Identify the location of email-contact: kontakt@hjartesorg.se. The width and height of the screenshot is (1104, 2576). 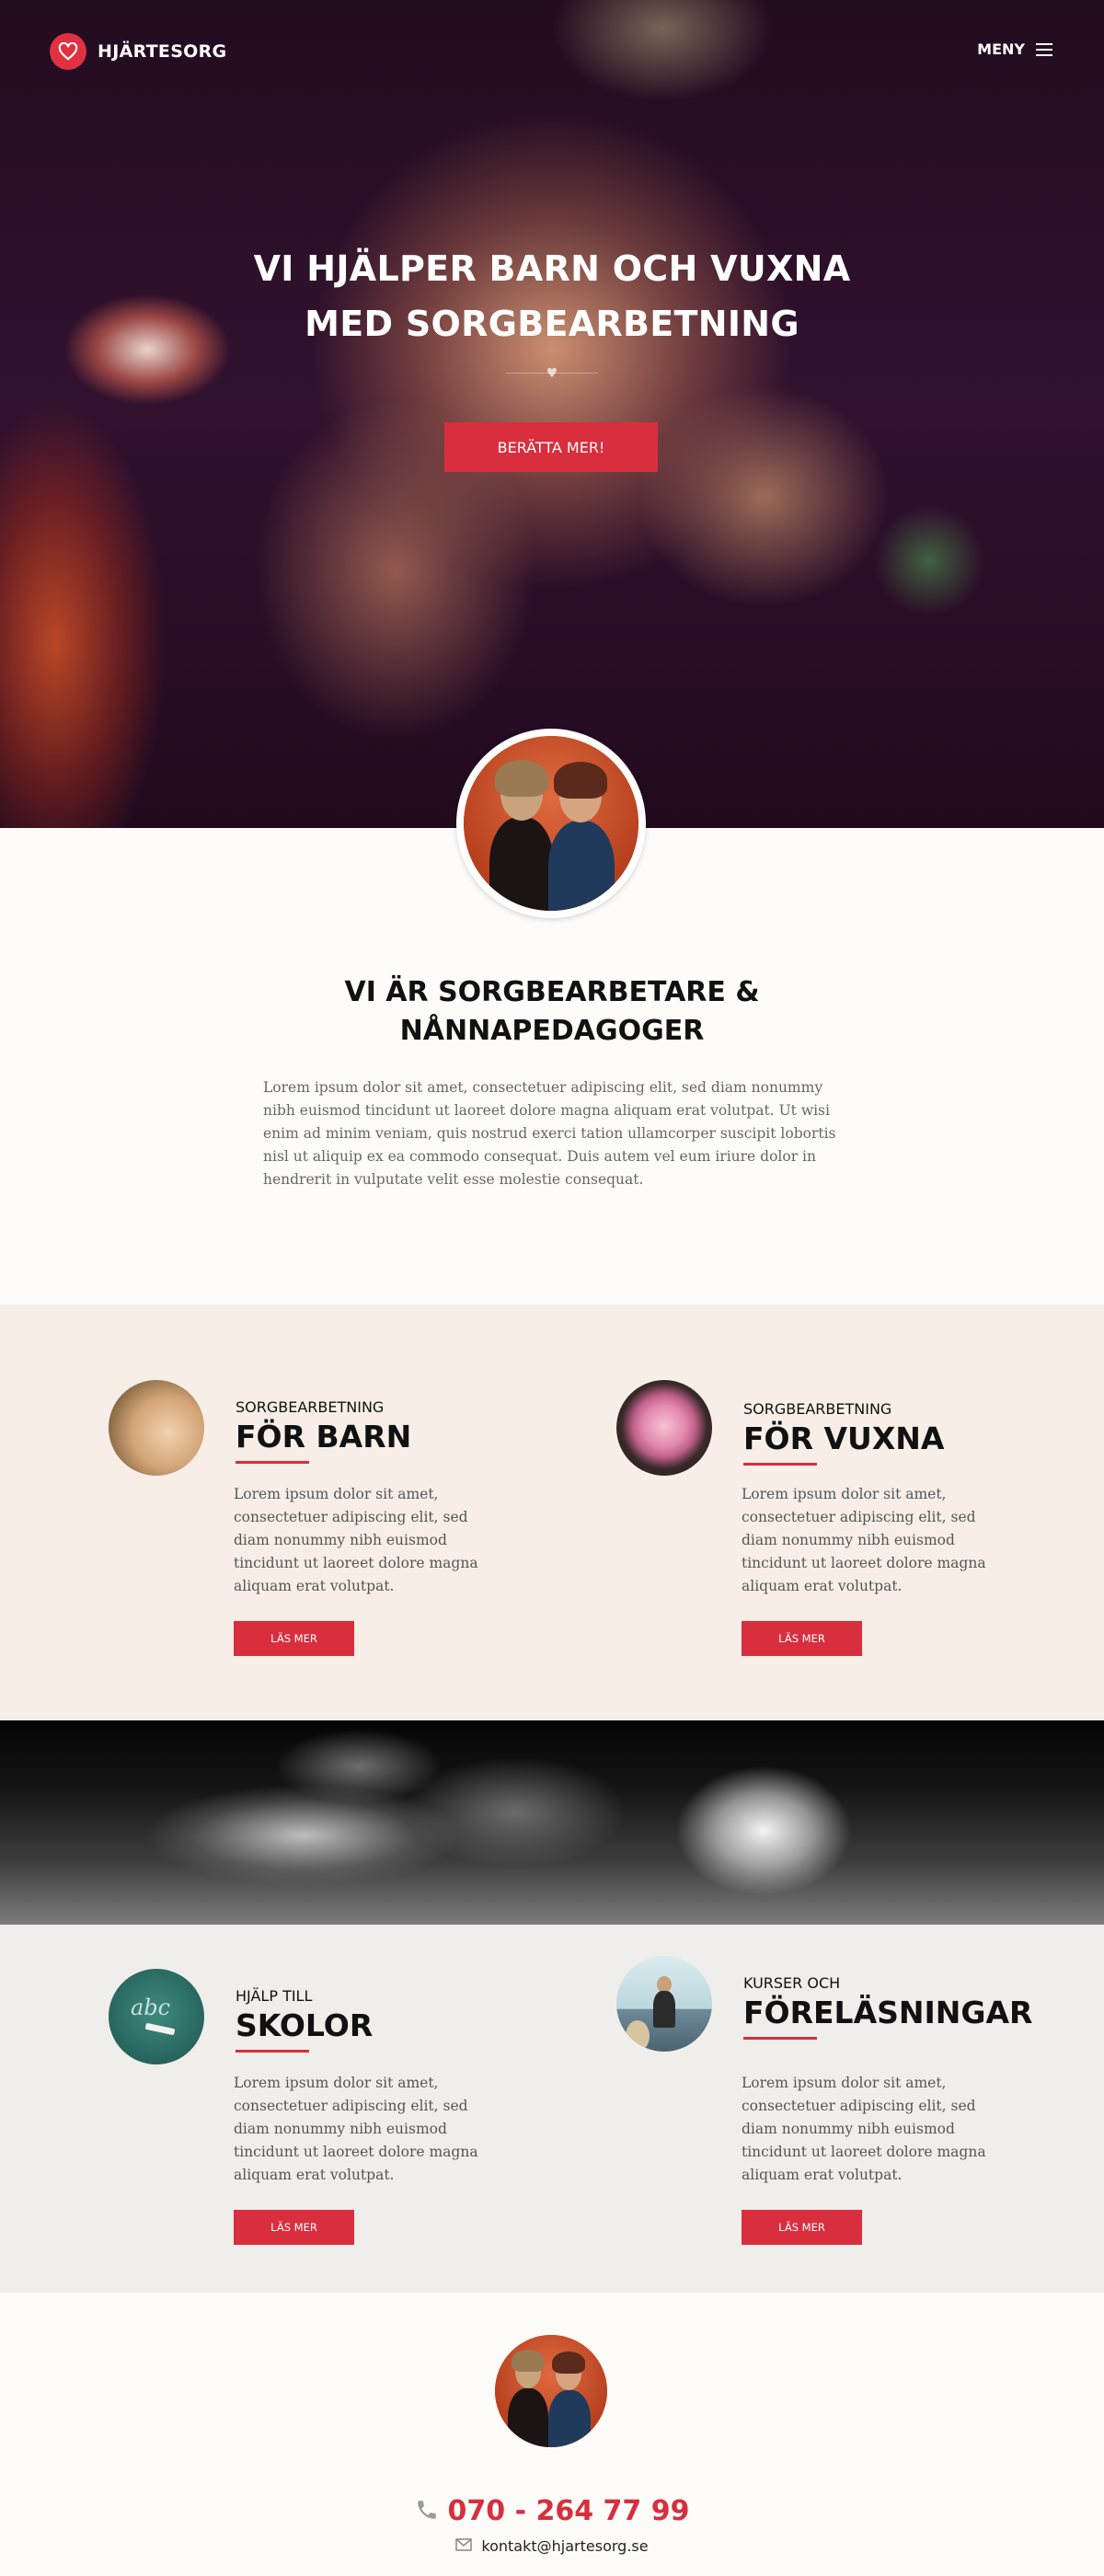
(552, 2546).